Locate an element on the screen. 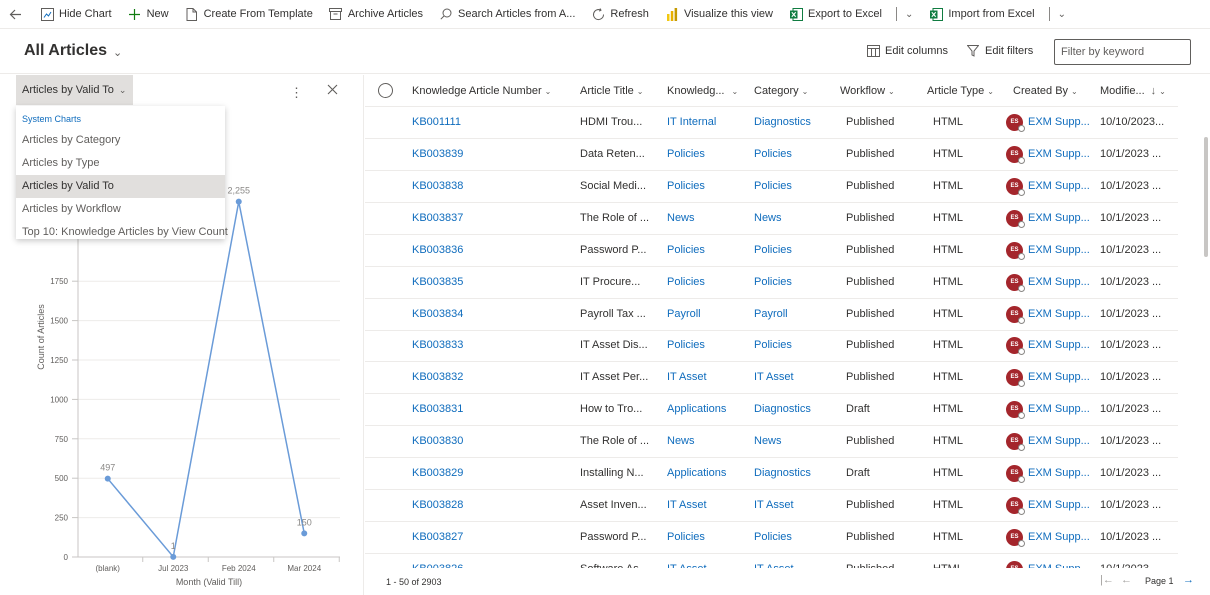  cell-article-number: KB003830 is located at coordinates (487, 441).